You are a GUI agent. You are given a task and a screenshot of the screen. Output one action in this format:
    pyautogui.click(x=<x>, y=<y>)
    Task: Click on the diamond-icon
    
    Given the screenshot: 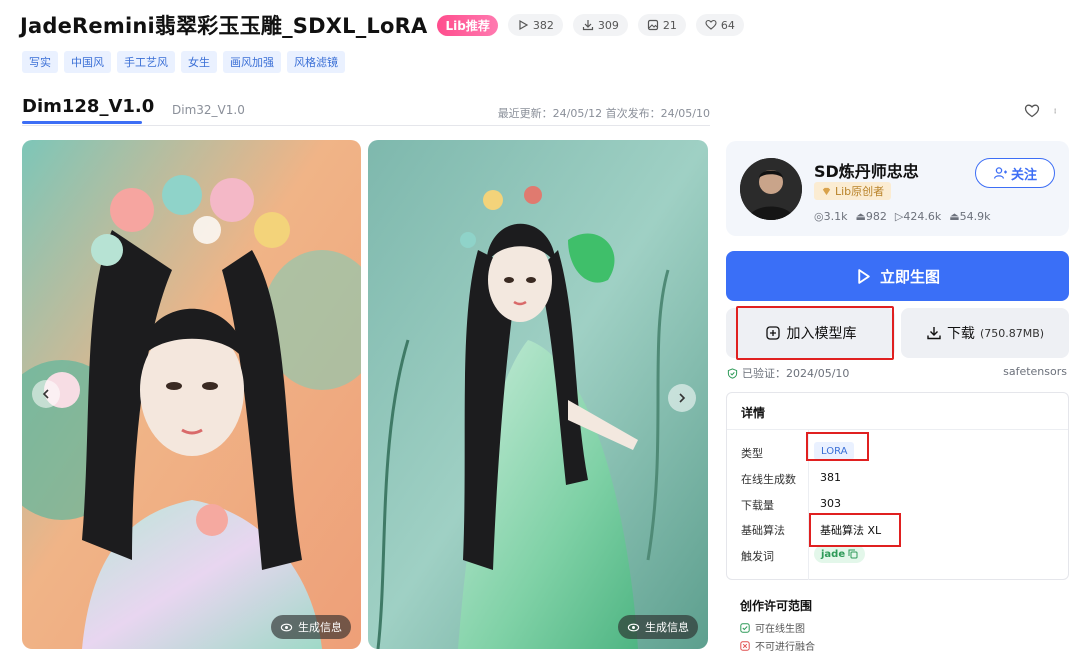 What is the action you would take?
    pyautogui.click(x=826, y=191)
    